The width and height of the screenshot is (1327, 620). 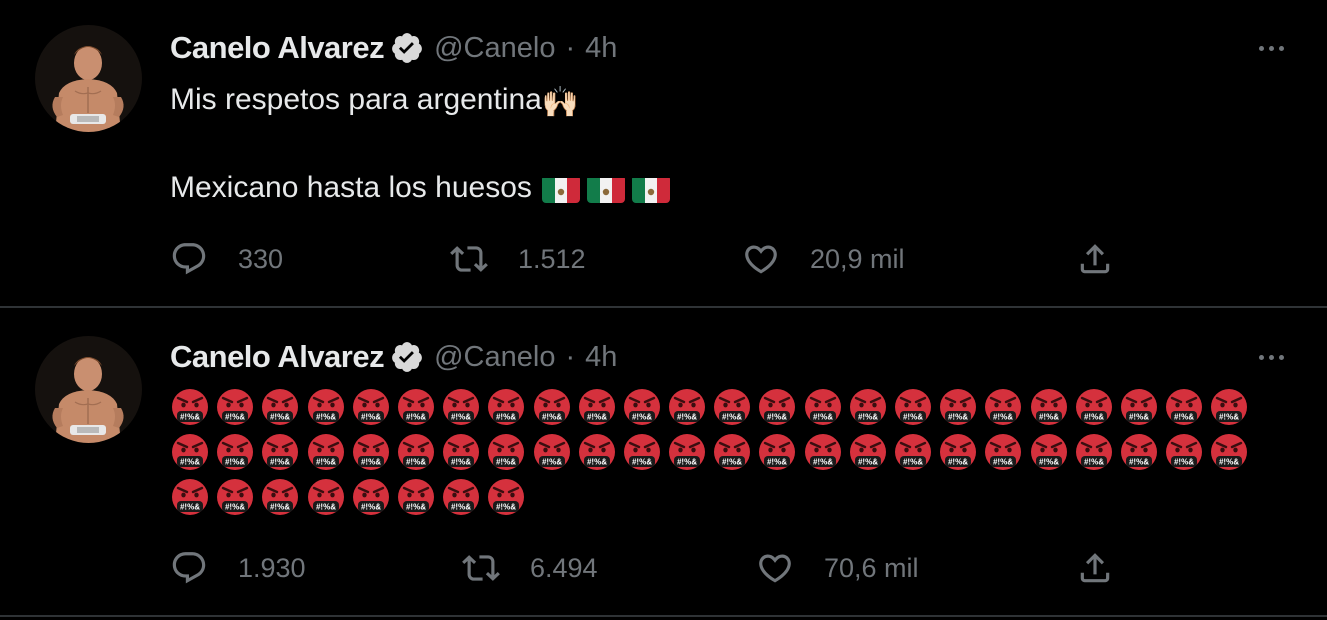 What do you see at coordinates (560, 102) in the screenshot?
I see `raised-hands-emoji: 🙌🏻` at bounding box center [560, 102].